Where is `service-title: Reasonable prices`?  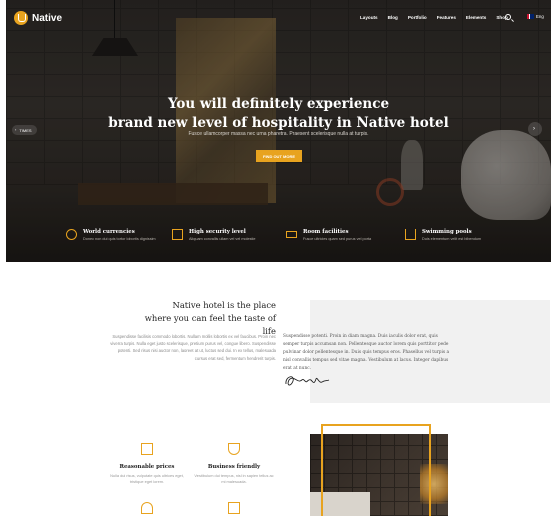
service-title: Reasonable prices is located at coordinates (147, 467).